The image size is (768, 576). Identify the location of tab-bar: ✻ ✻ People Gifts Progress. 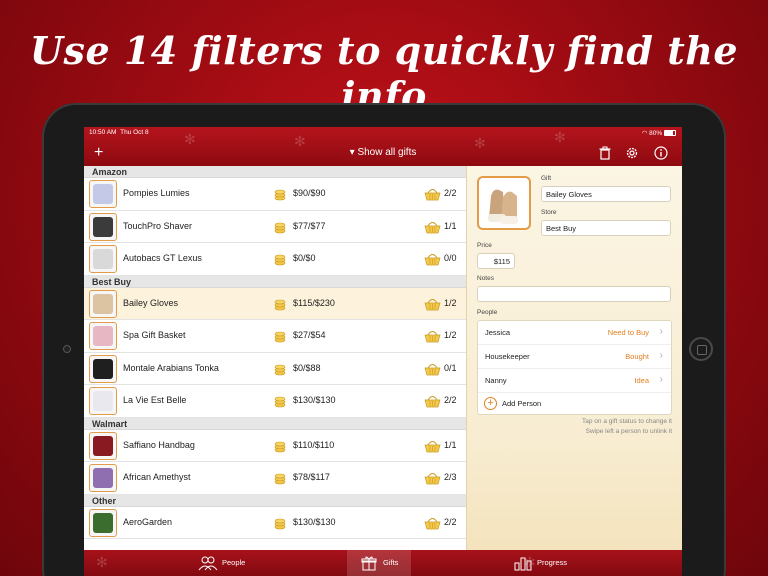
(383, 563).